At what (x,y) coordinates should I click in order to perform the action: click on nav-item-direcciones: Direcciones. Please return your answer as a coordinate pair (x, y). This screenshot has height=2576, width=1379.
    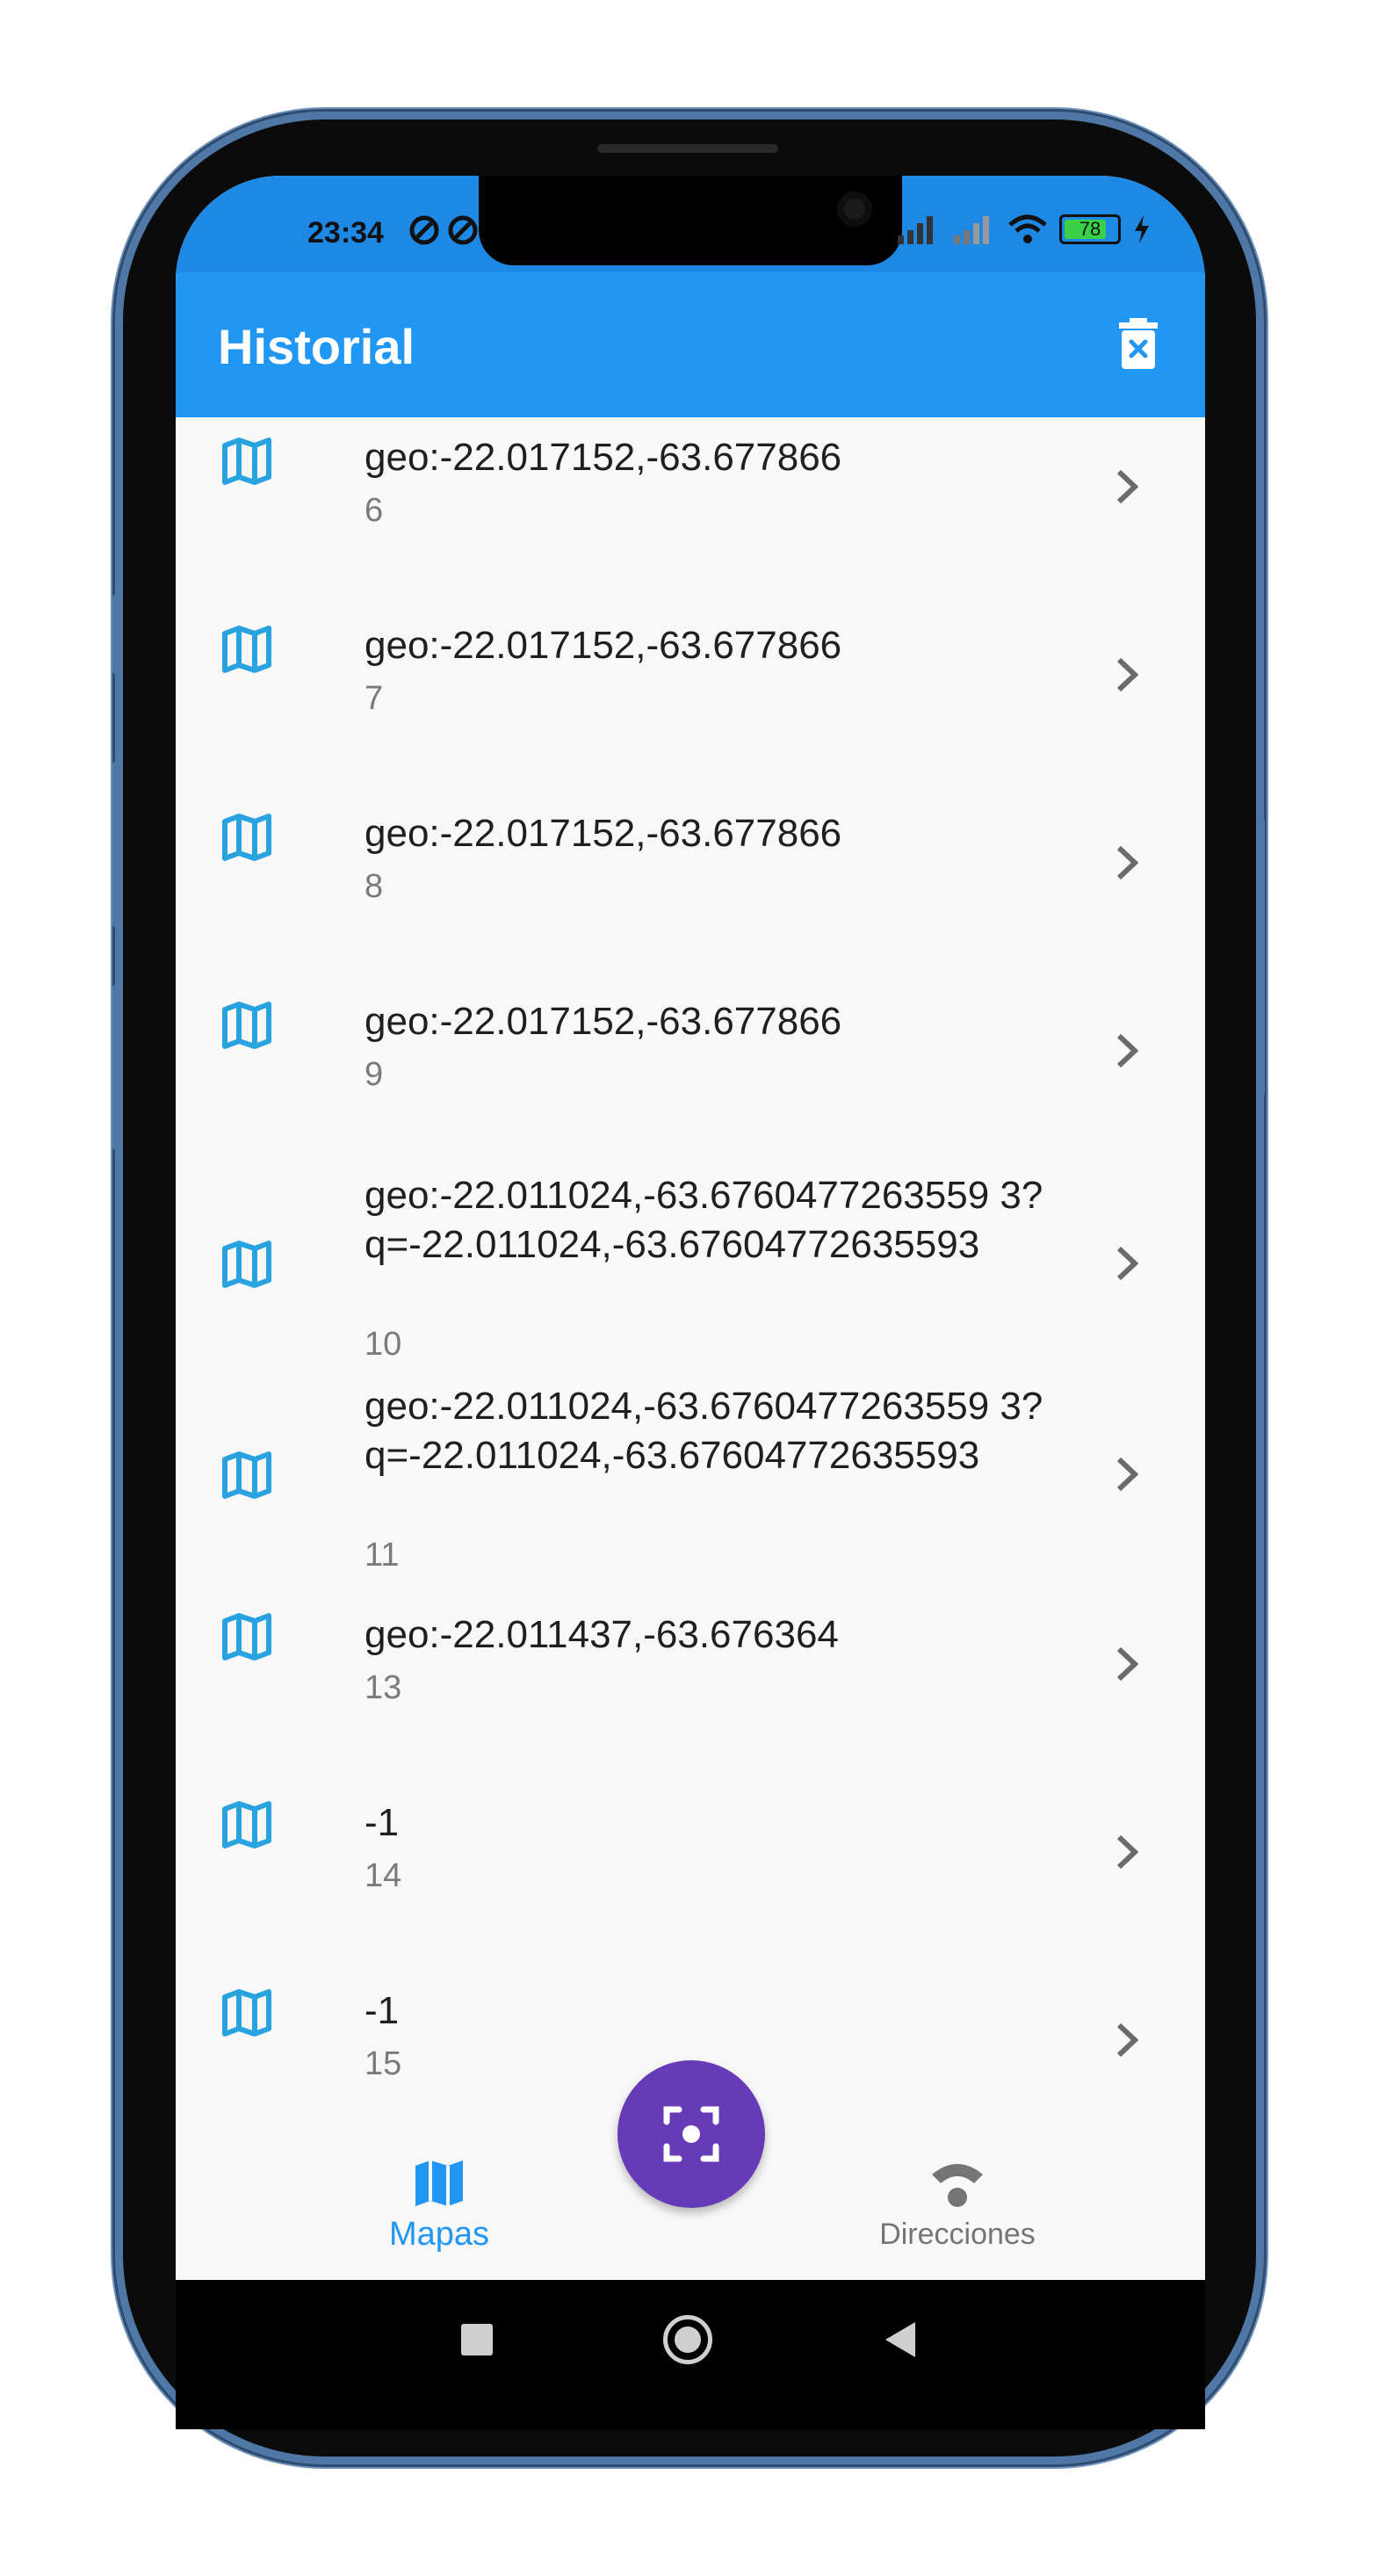
    Looking at the image, I should click on (957, 2204).